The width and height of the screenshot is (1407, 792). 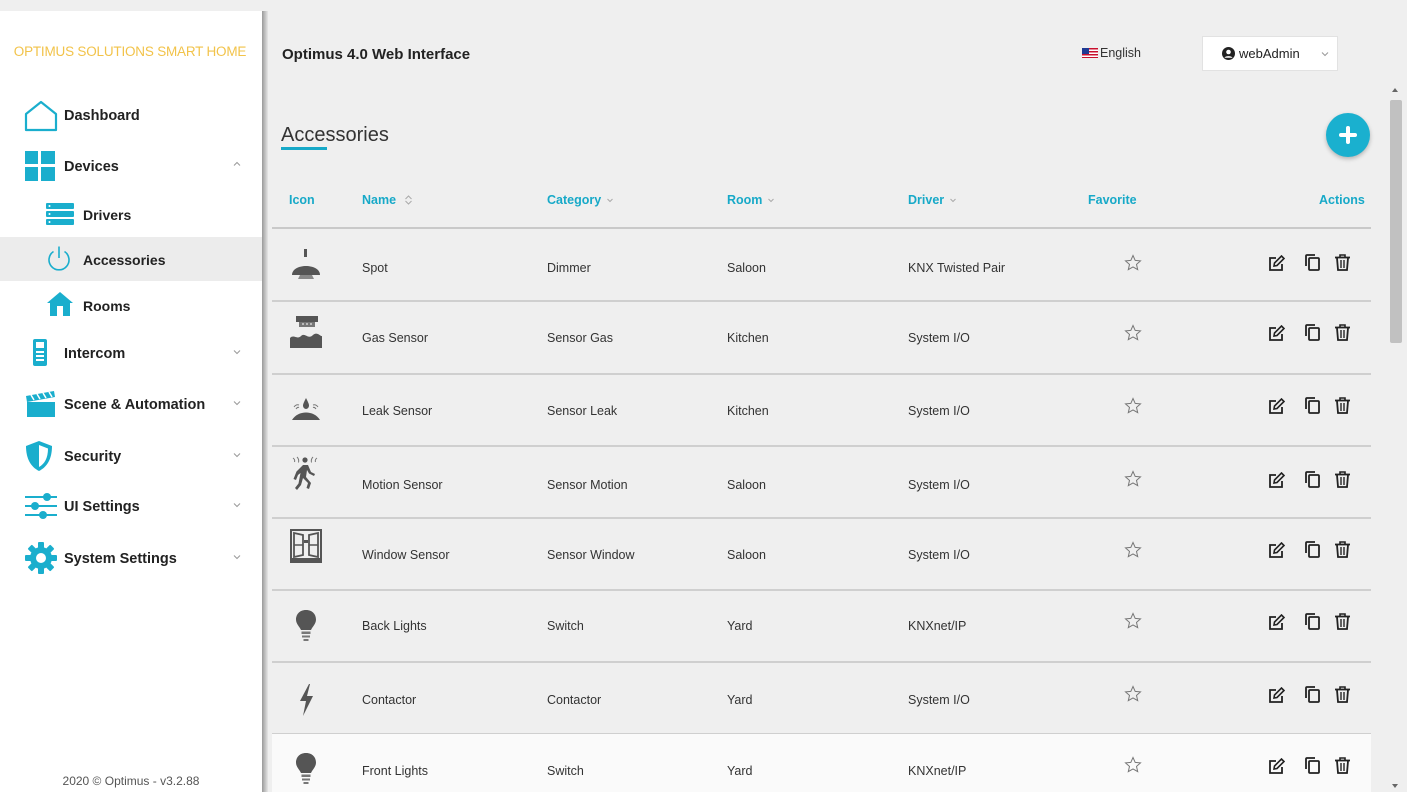 What do you see at coordinates (745, 200) in the screenshot?
I see `column-header-label: Room` at bounding box center [745, 200].